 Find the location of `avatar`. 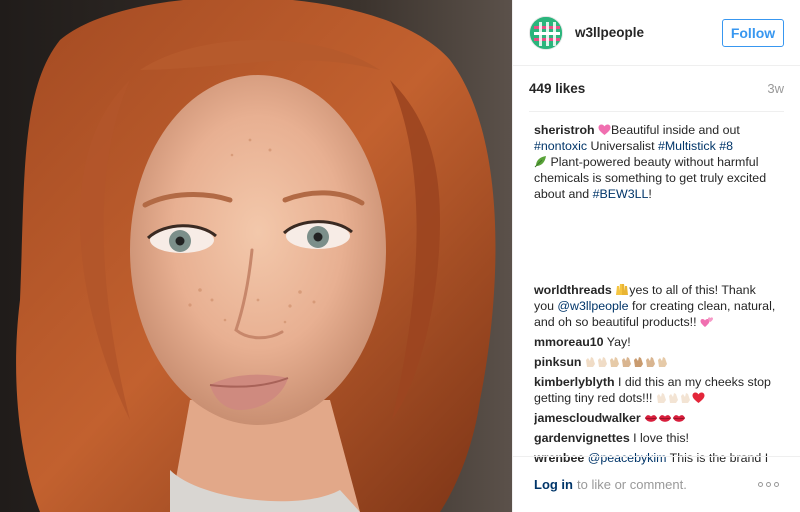

avatar is located at coordinates (546, 32).